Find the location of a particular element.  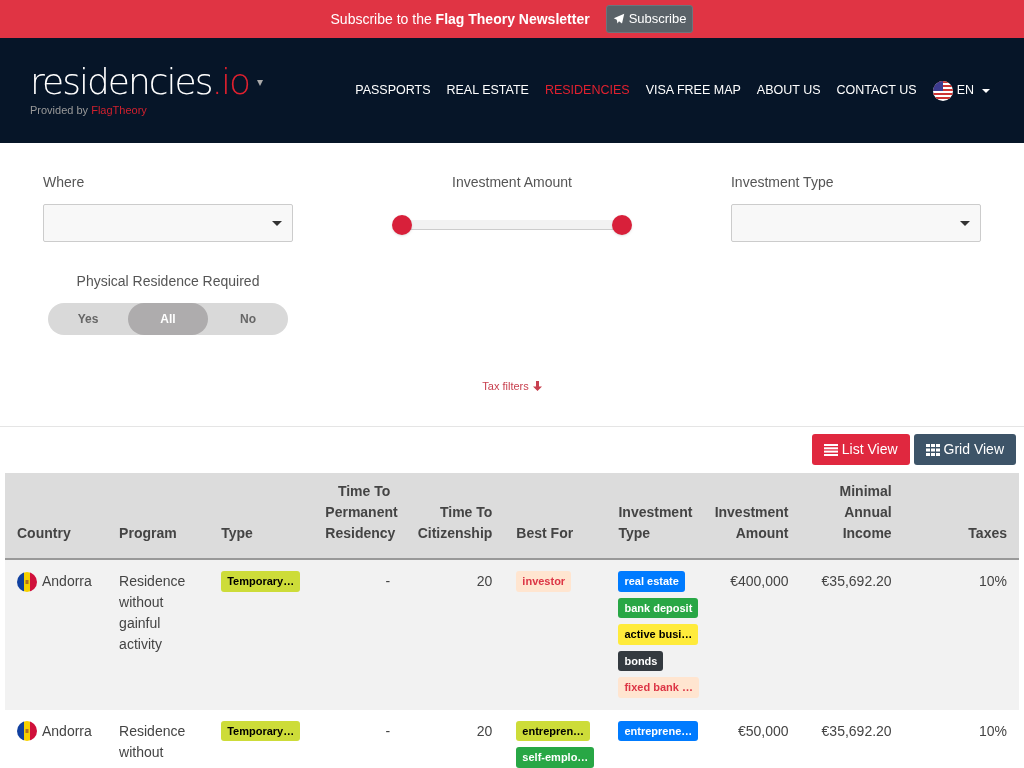

subscribe-button: Subscribe is located at coordinates (649, 19).